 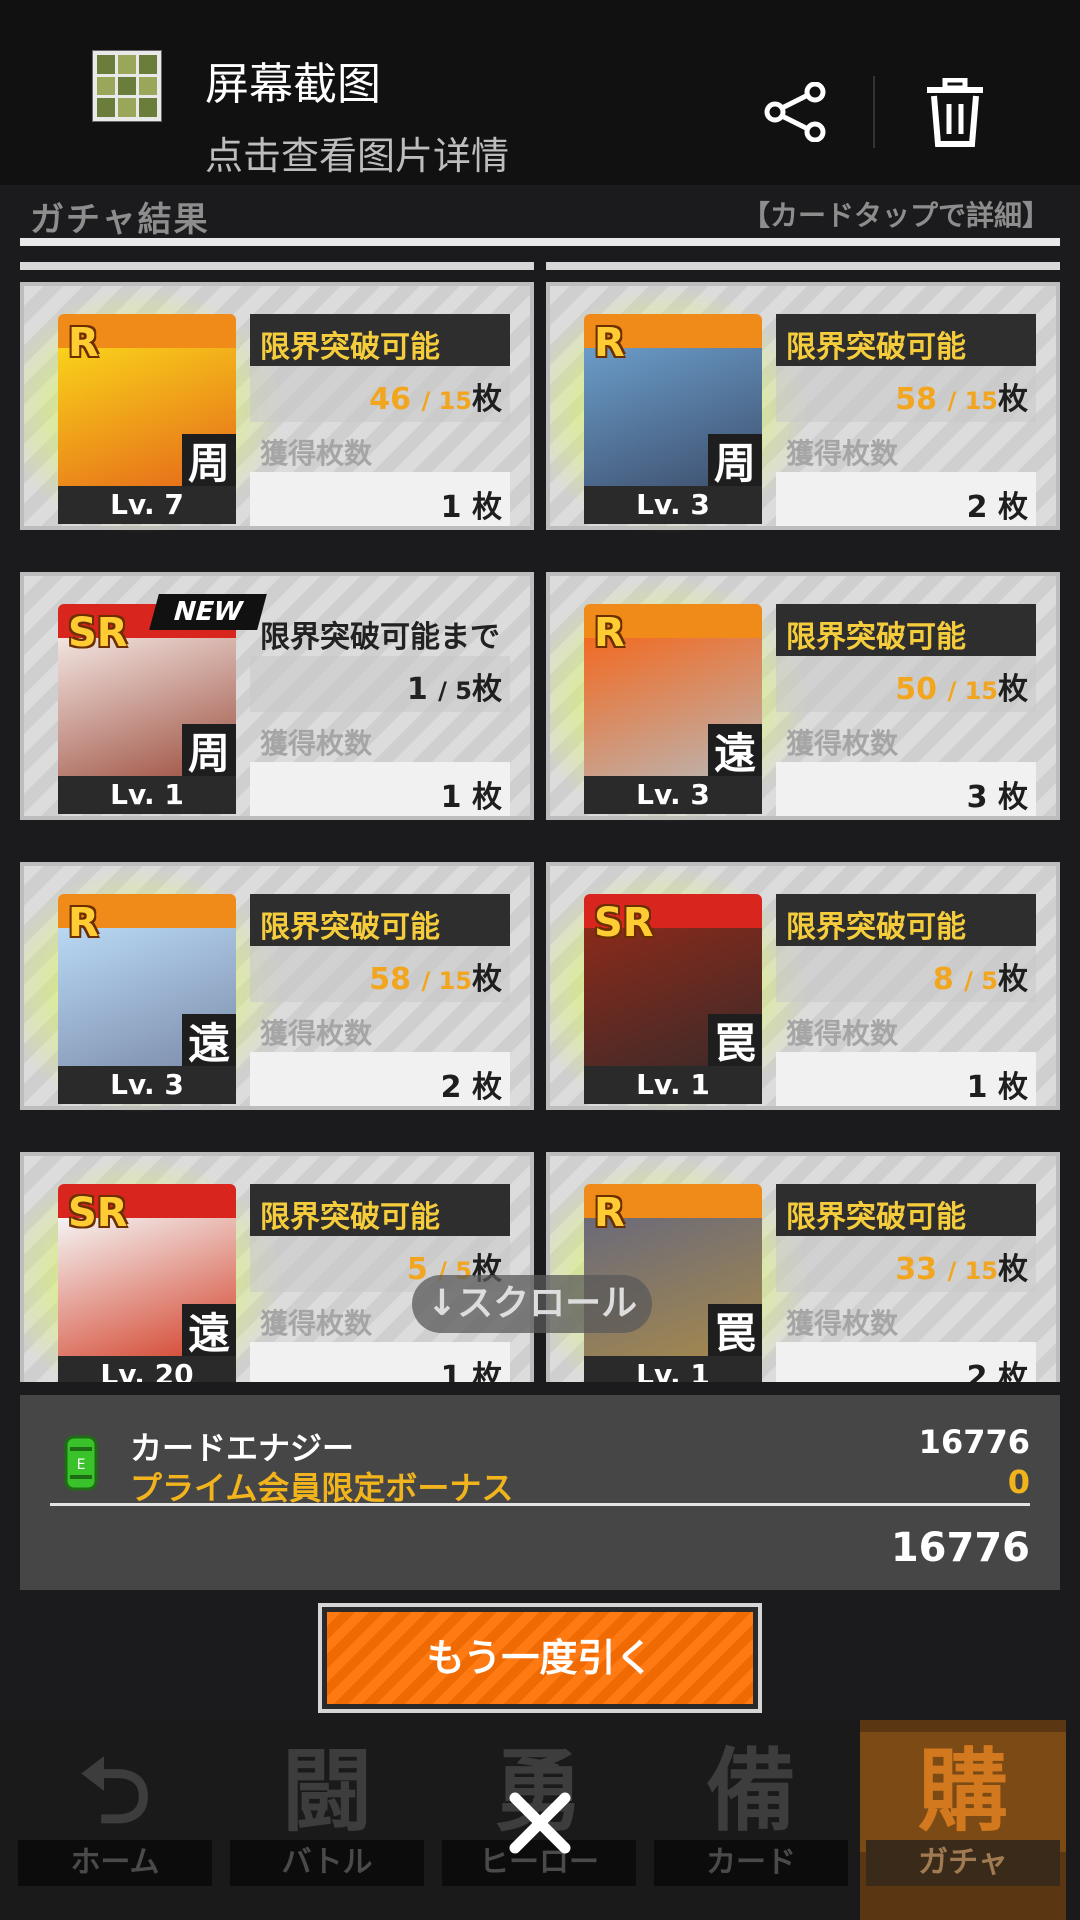 I want to click on card-owned-count: 33 / 15枚, so click(x=906, y=1264).